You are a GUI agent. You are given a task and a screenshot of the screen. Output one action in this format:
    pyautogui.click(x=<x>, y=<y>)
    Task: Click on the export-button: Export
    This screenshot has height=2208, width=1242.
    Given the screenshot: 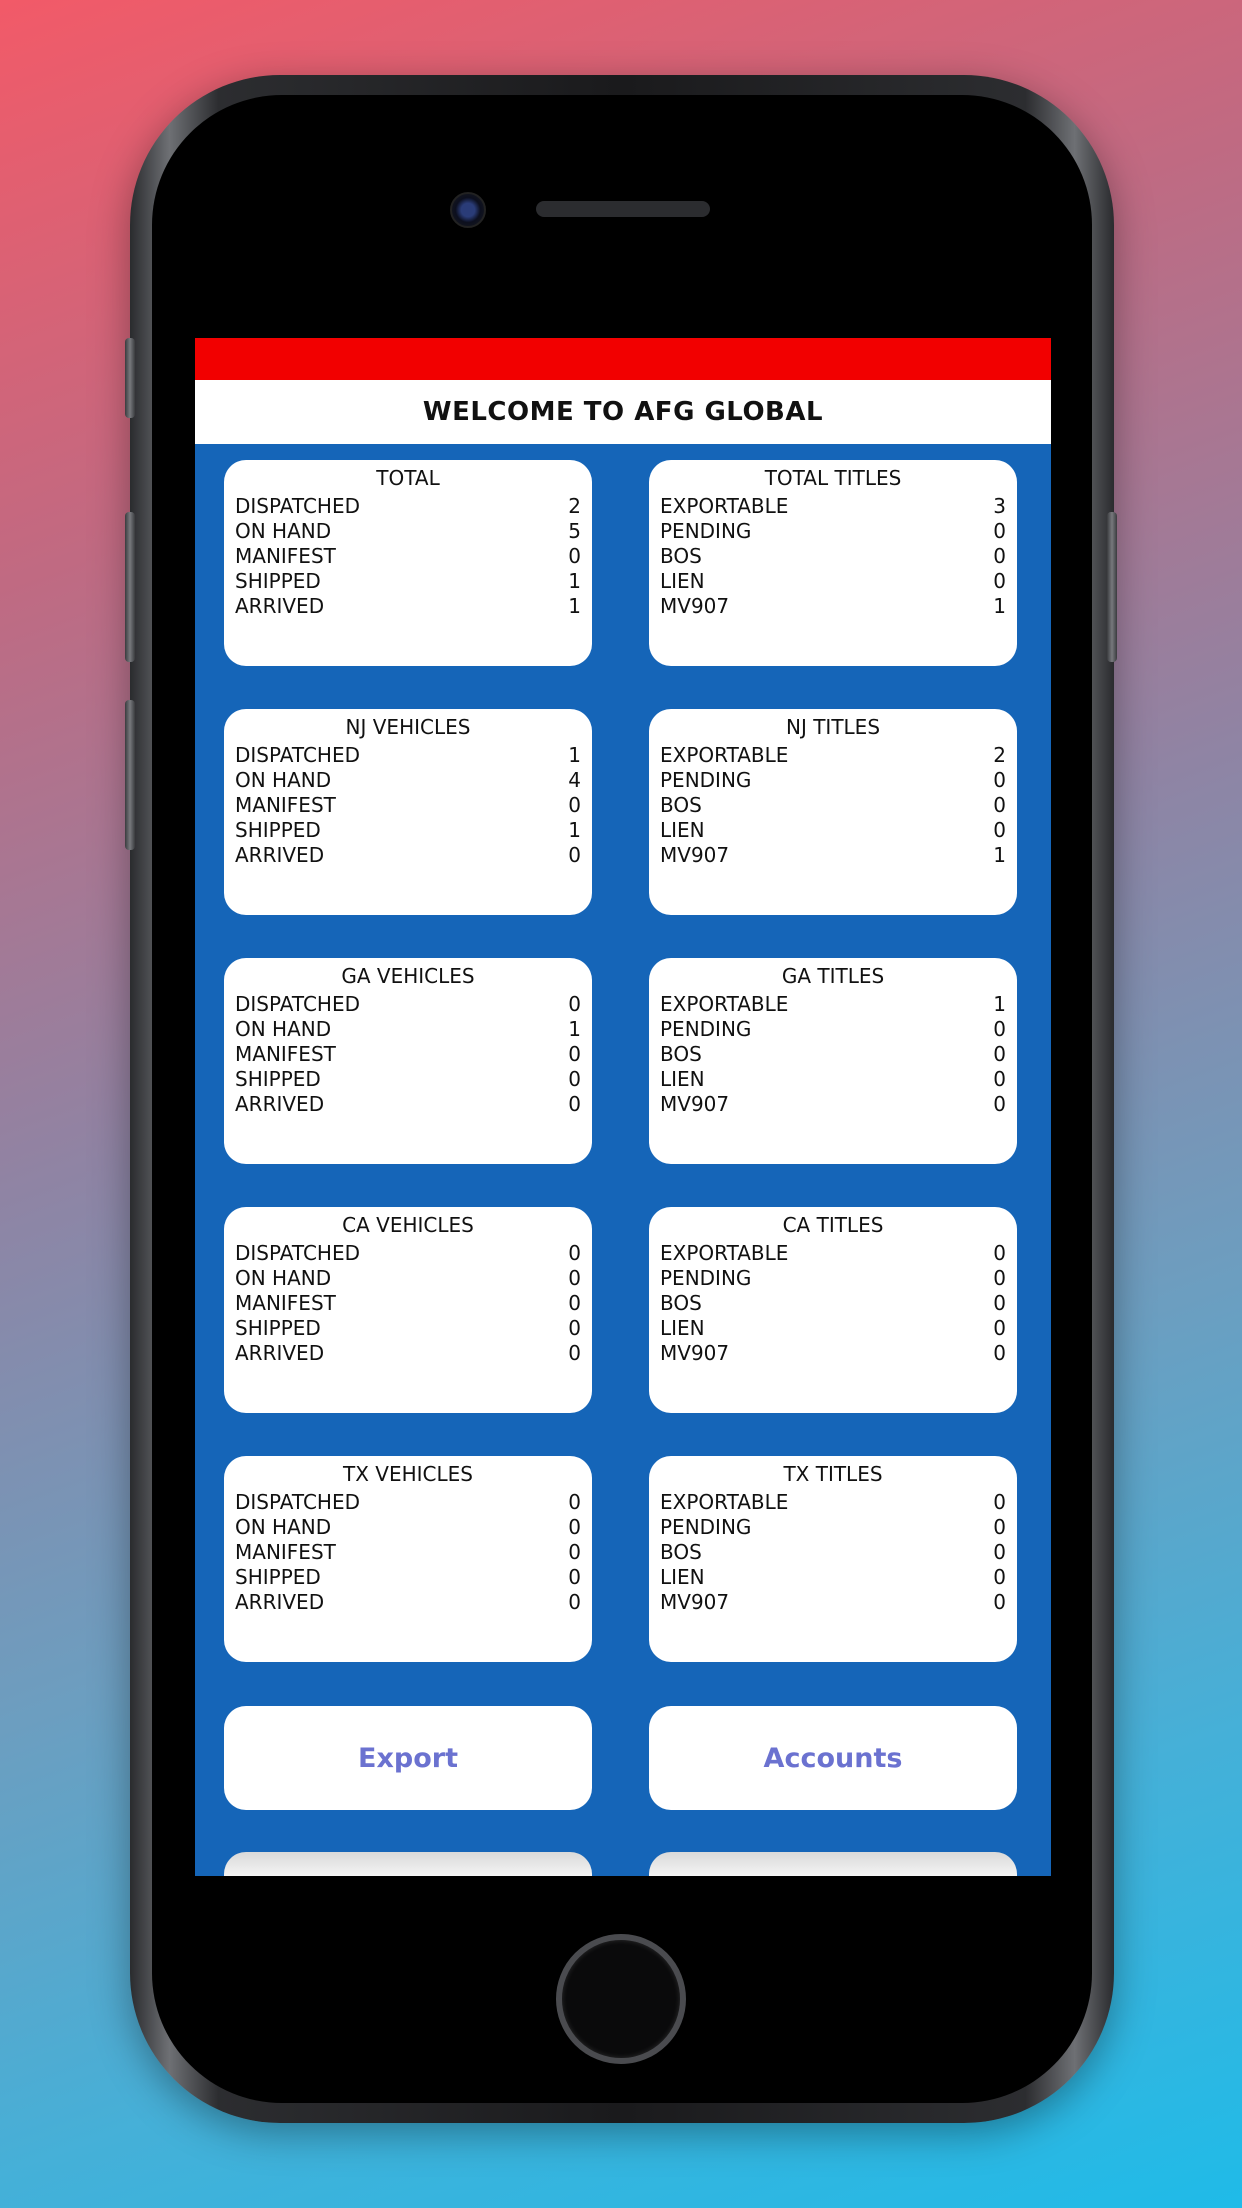 What is the action you would take?
    pyautogui.click(x=408, y=1758)
    